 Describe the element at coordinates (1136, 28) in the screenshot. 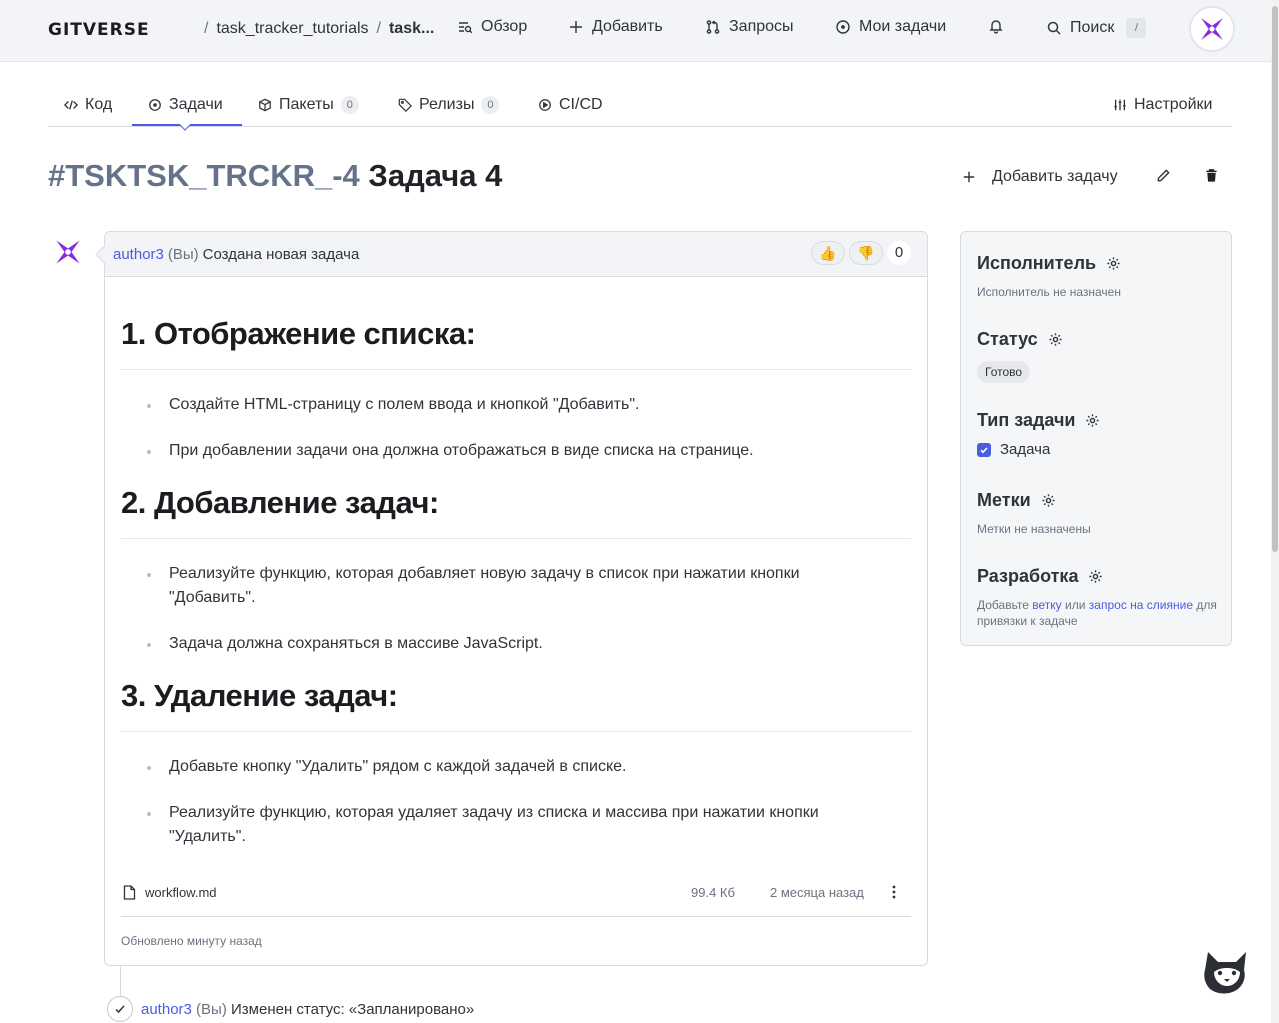

I see `search-shortcut-key: /` at that location.